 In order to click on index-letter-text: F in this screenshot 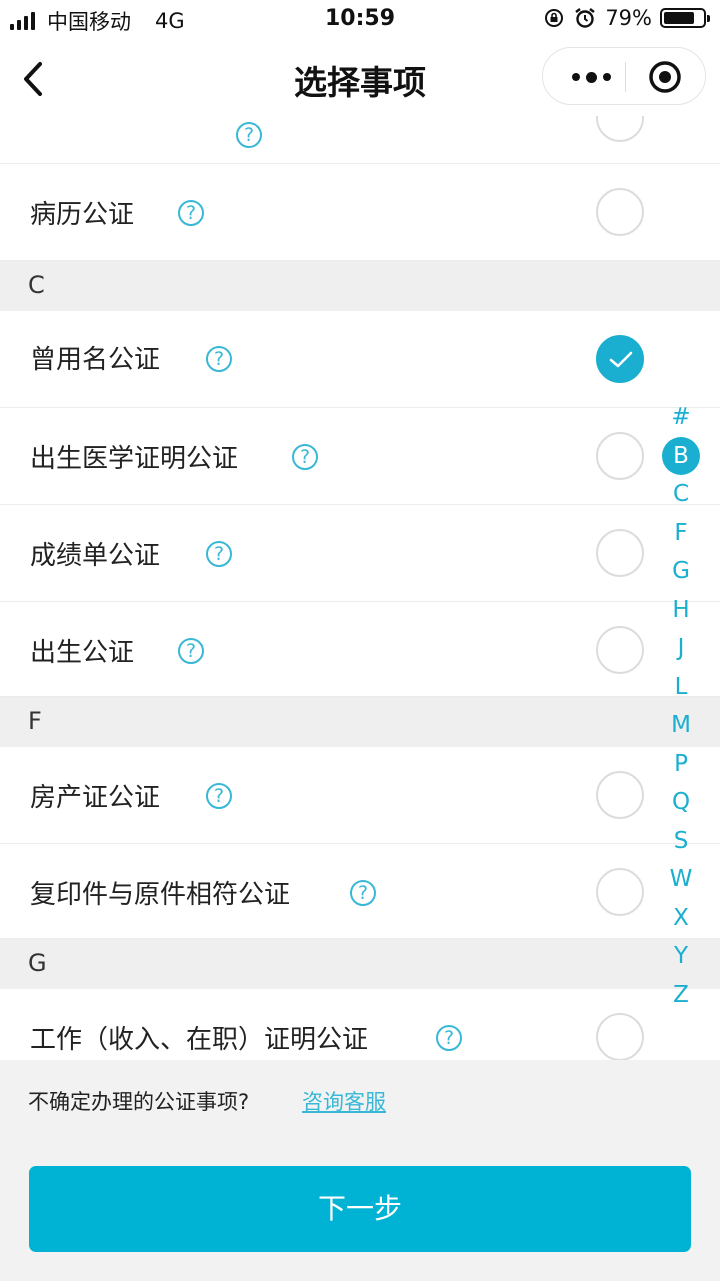, I will do `click(681, 532)`.